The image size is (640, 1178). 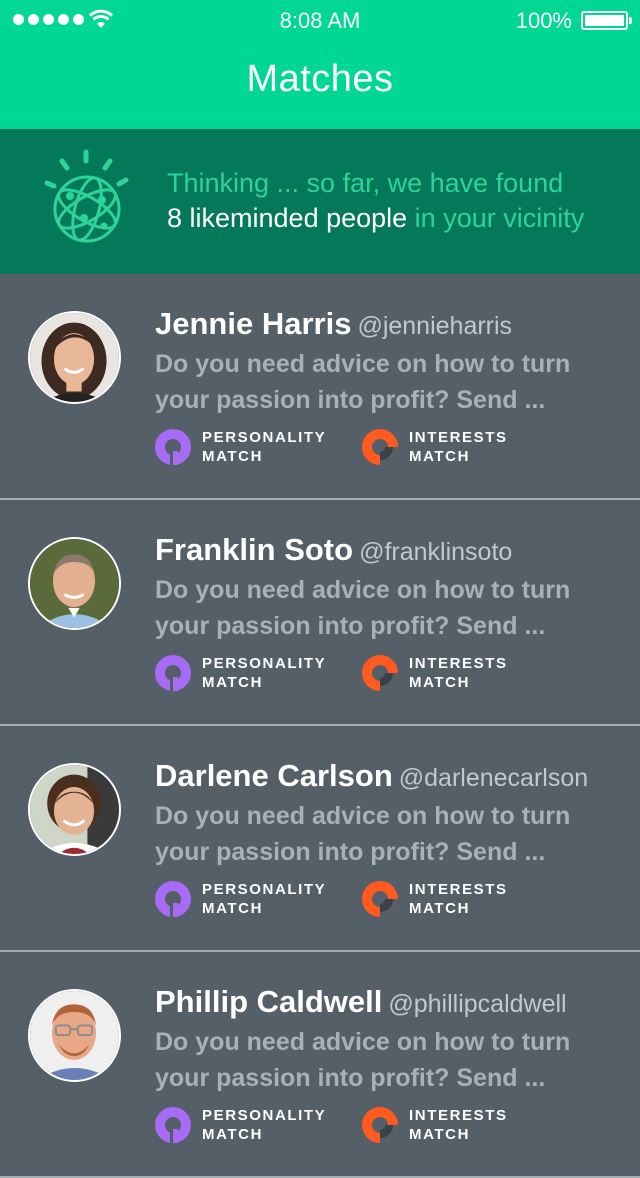 What do you see at coordinates (268, 1001) in the screenshot?
I see `person-name: Phillip Caldwell` at bounding box center [268, 1001].